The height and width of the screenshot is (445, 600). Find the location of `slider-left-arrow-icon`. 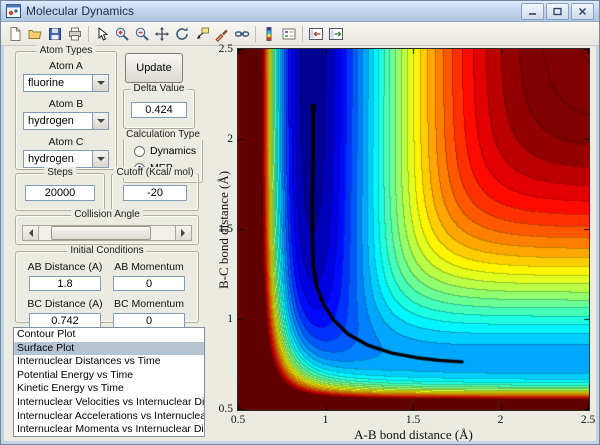

slider-left-arrow-icon is located at coordinates (31, 233).